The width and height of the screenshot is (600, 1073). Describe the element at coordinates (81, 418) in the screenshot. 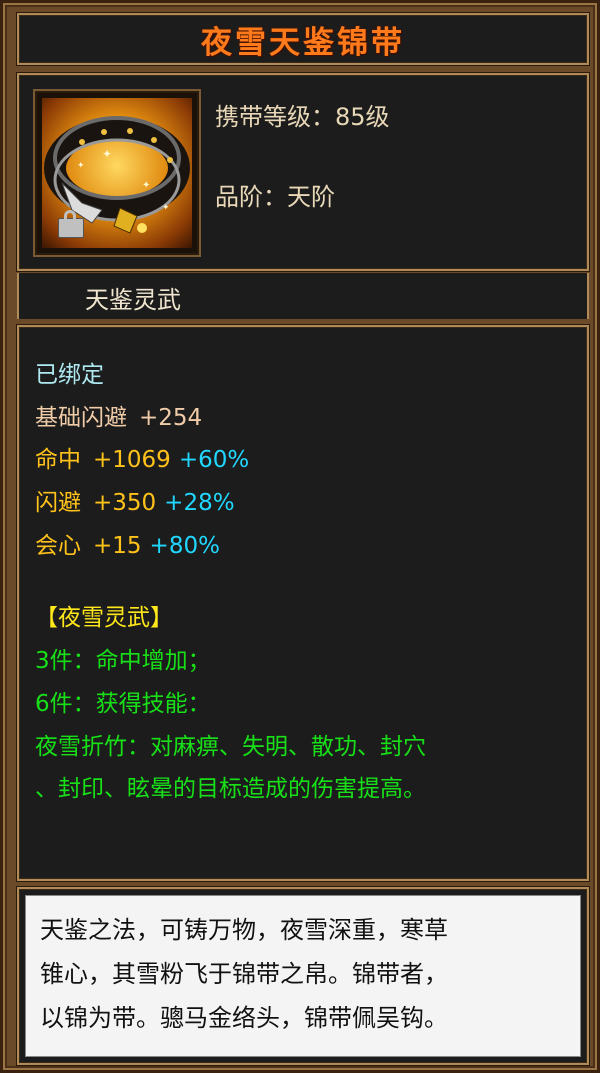

I see `base-stat-label: 基础闪避` at that location.